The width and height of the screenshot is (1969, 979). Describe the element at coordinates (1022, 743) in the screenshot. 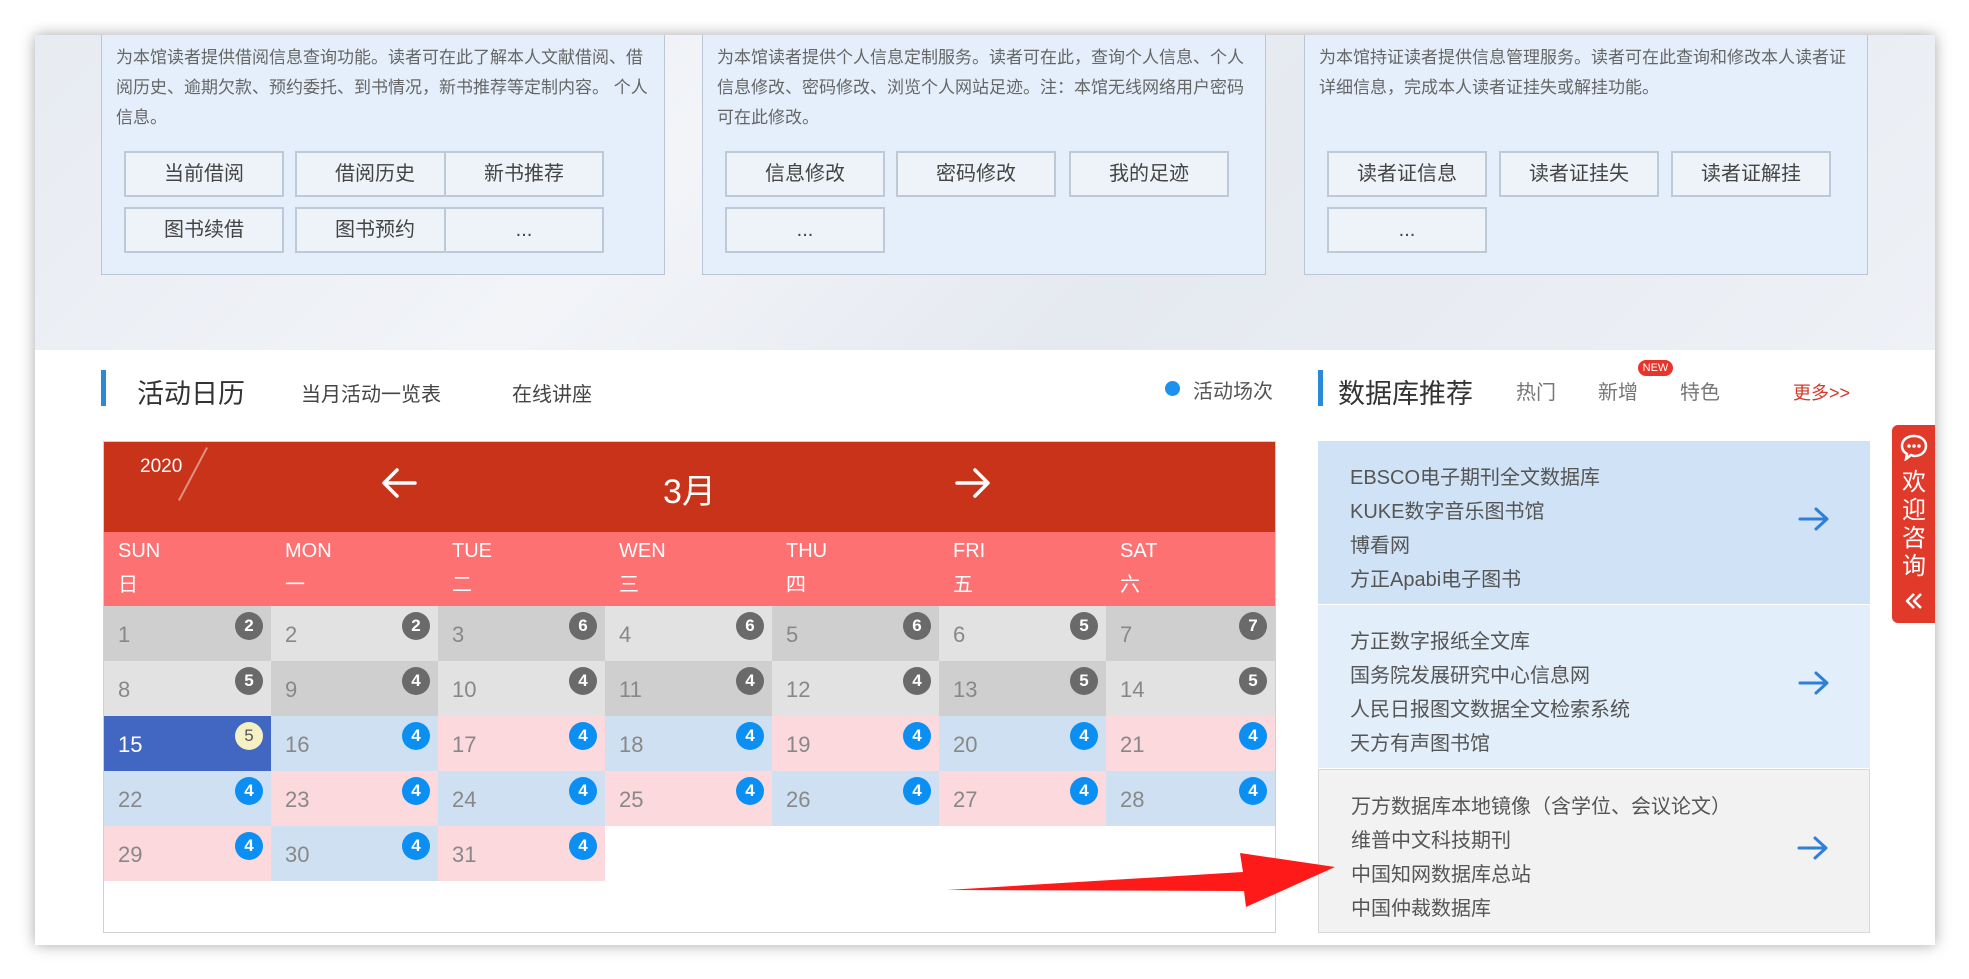

I see `calendar-day: 20 4` at that location.